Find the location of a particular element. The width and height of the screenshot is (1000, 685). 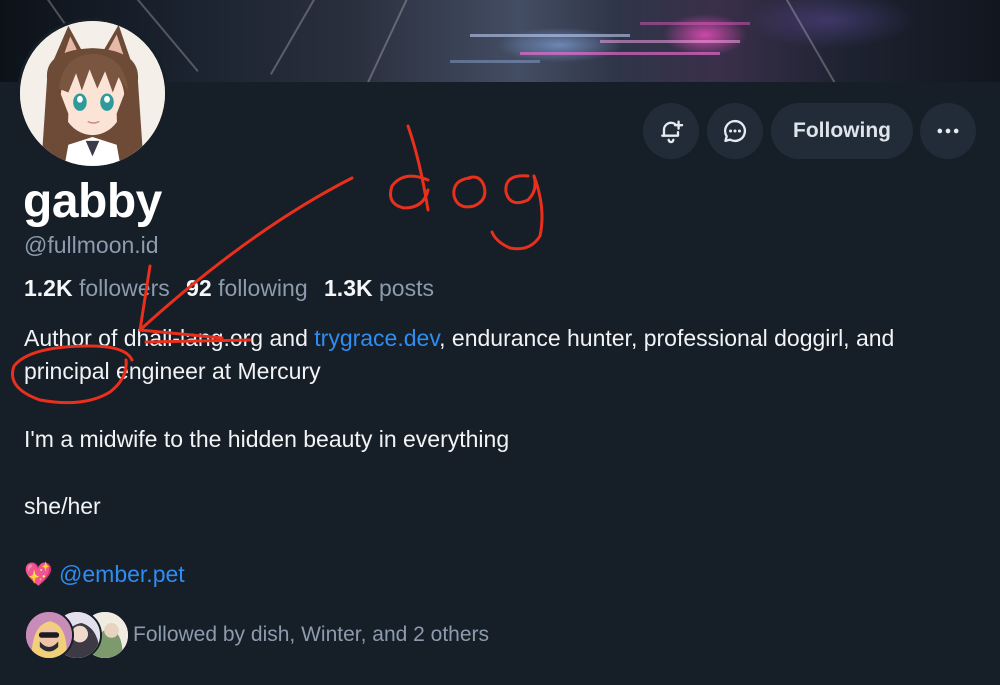

bio-link-trygrace: trygrace.dev is located at coordinates (376, 338).